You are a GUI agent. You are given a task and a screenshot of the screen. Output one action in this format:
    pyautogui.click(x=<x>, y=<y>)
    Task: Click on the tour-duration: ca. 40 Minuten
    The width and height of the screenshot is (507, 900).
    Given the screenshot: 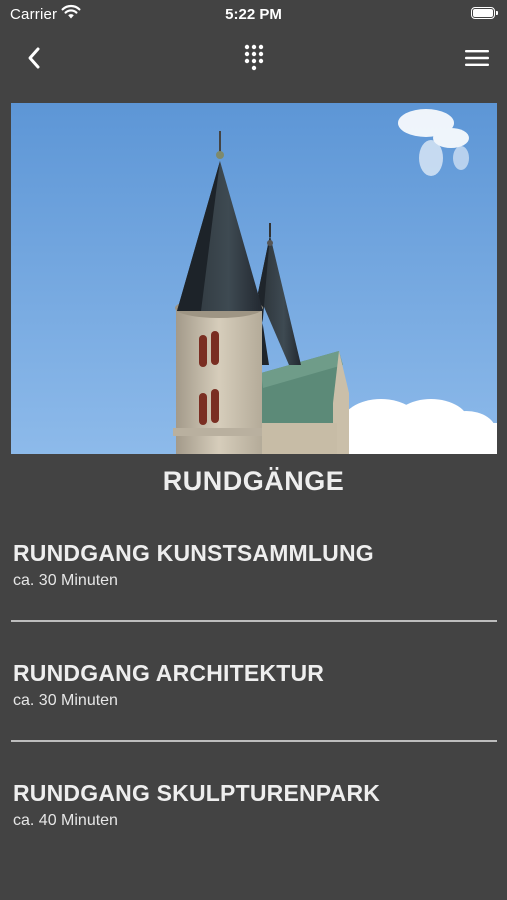 What is the action you would take?
    pyautogui.click(x=65, y=820)
    